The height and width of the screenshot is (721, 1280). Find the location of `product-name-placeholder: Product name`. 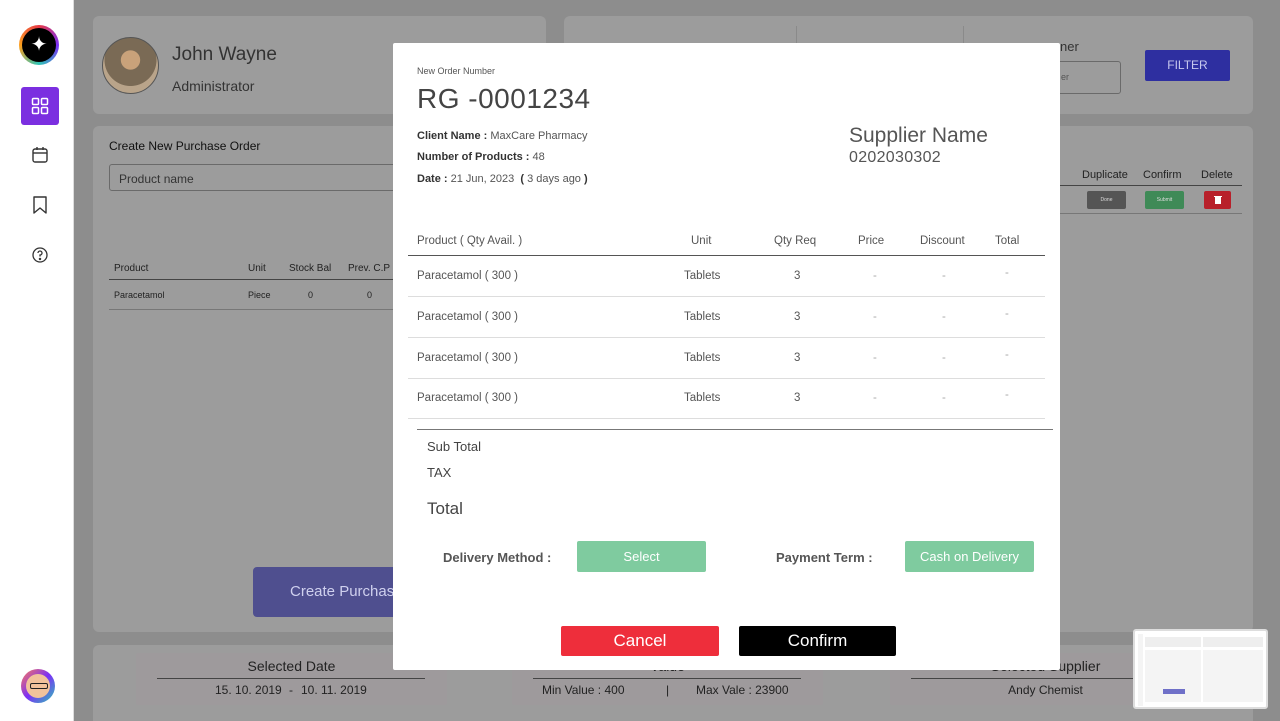

product-name-placeholder: Product name is located at coordinates (156, 179).